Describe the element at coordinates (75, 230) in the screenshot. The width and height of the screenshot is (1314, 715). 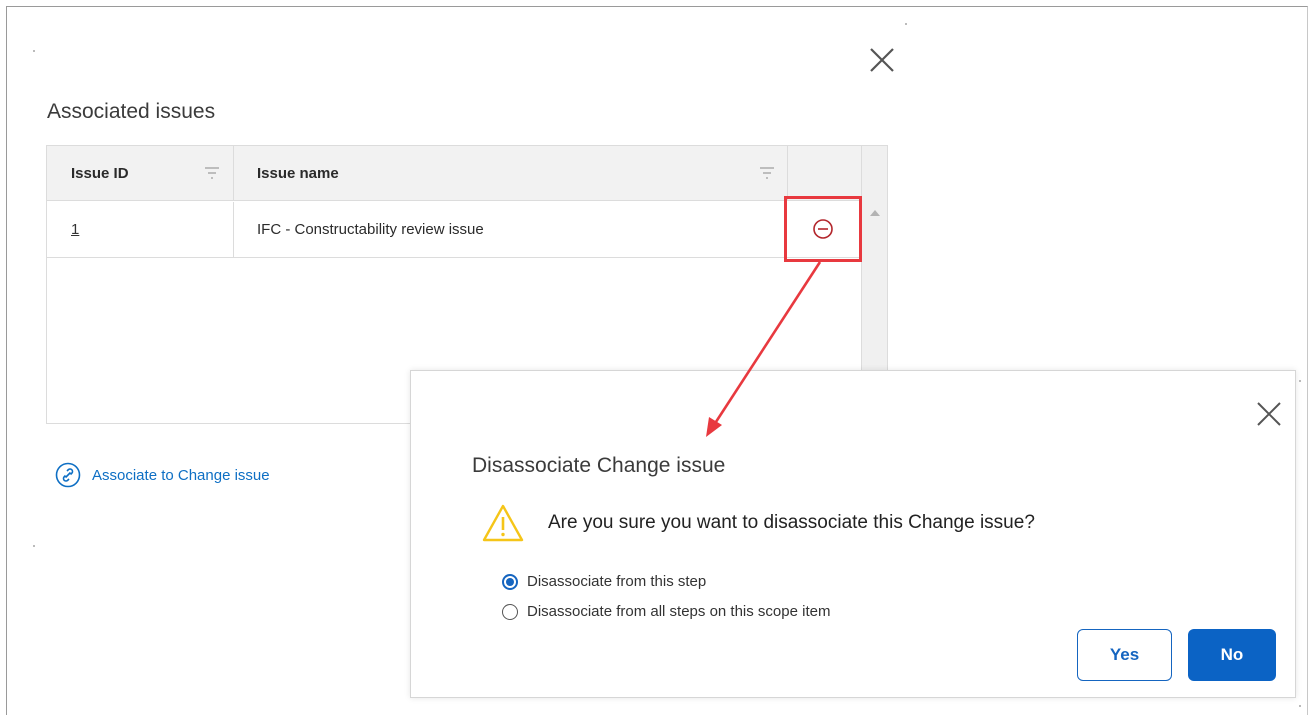
I see `issue-id-link: 1` at that location.